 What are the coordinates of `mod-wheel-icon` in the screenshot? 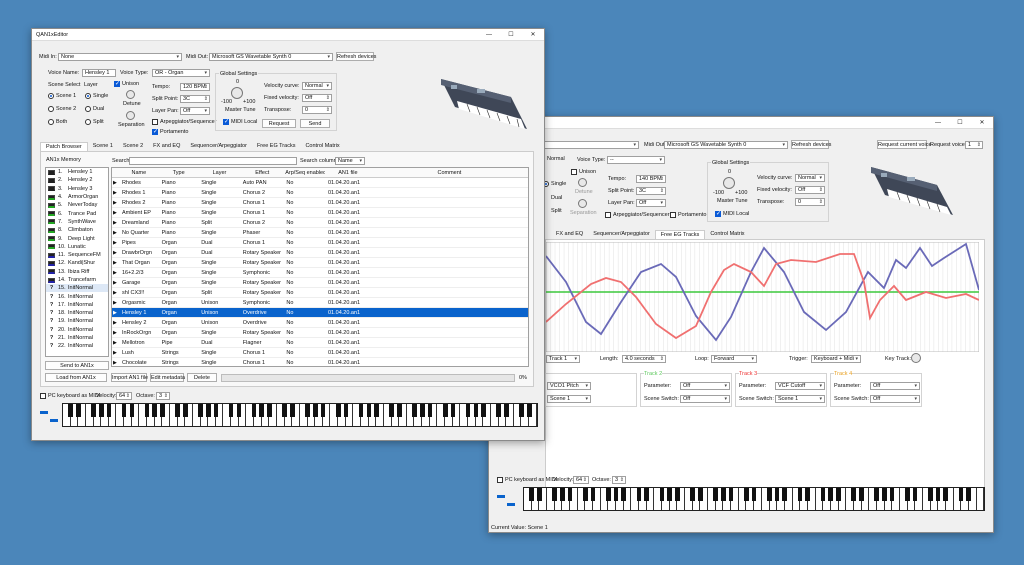 It's located at (44, 412).